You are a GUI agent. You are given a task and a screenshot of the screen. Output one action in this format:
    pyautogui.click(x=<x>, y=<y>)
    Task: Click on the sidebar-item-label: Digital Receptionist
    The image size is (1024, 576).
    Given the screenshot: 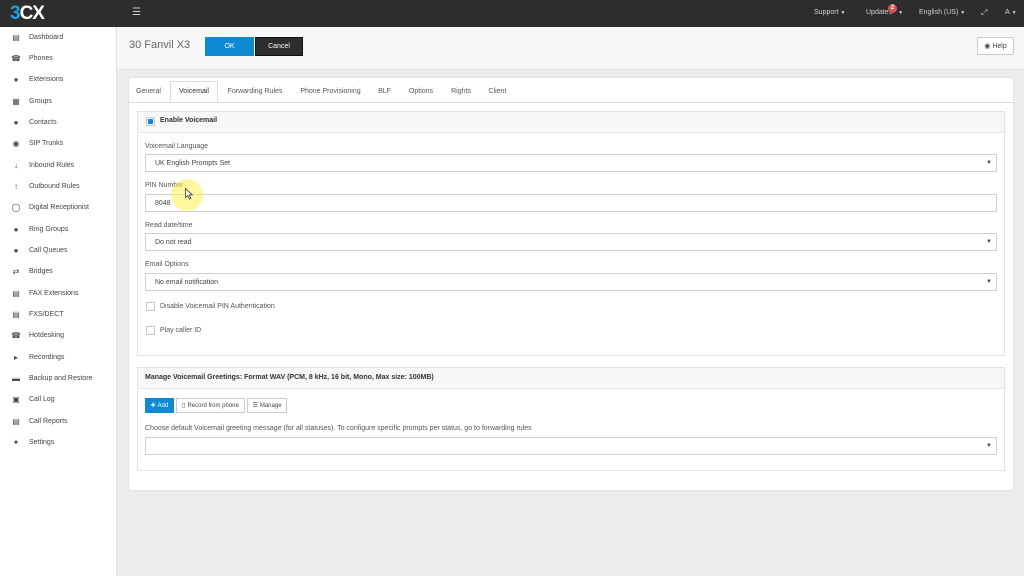 What is the action you would take?
    pyautogui.click(x=59, y=207)
    